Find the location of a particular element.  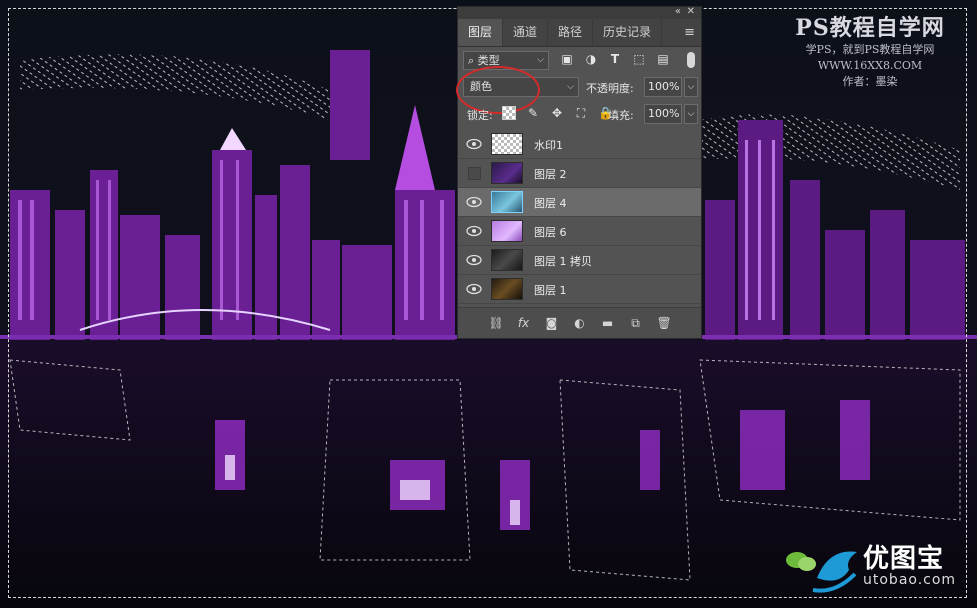

adjustment-layer-icon: ◐ is located at coordinates (580, 323).